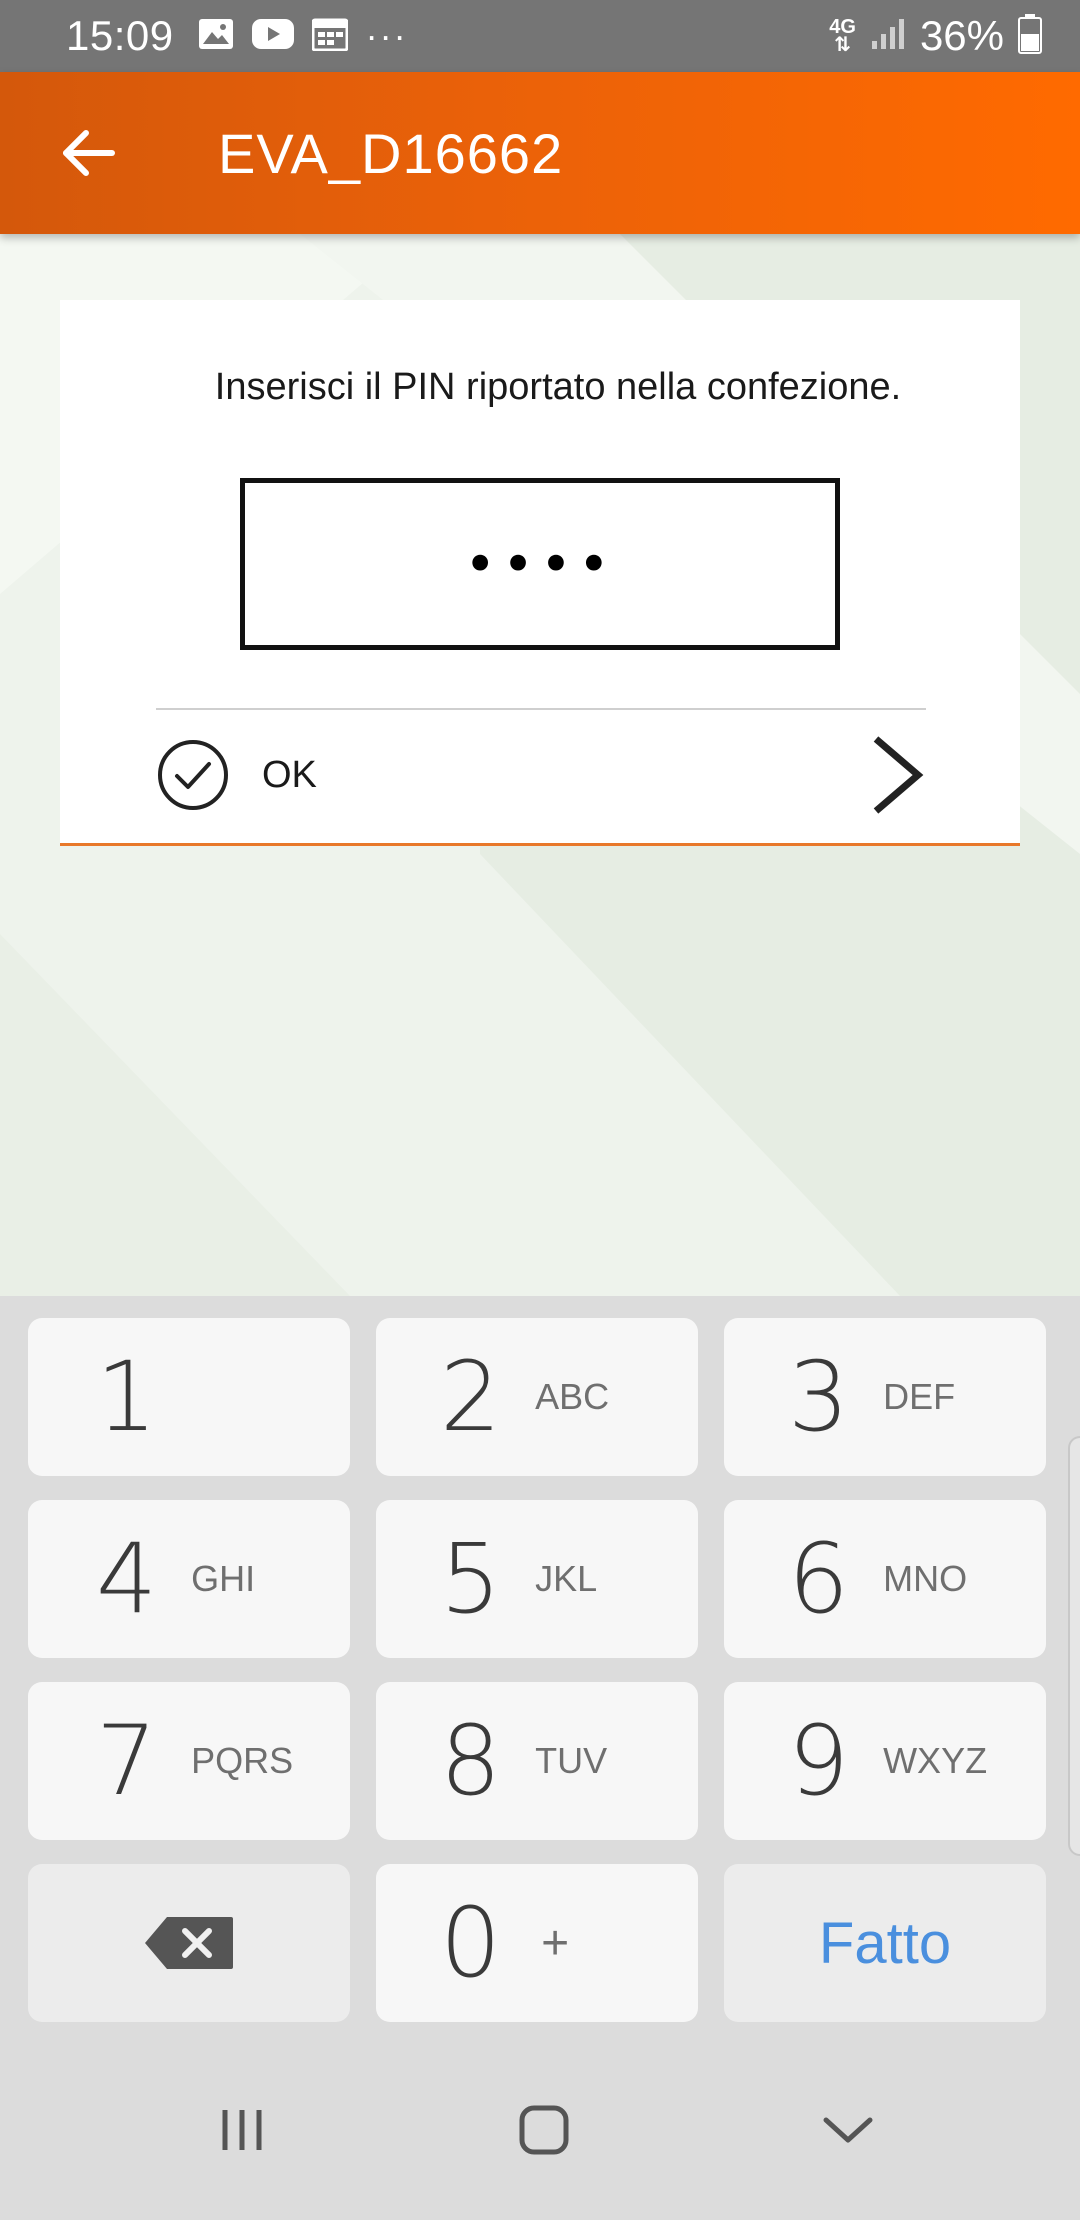 Image resolution: width=1080 pixels, height=2220 pixels. What do you see at coordinates (471, 1761) in the screenshot?
I see `key-digit: 8` at bounding box center [471, 1761].